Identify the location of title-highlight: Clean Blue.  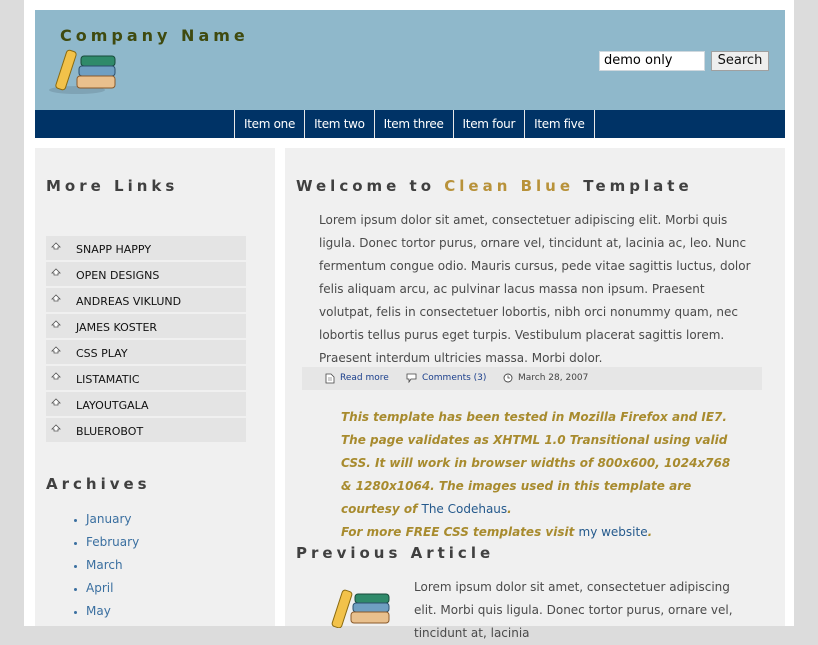
(509, 186).